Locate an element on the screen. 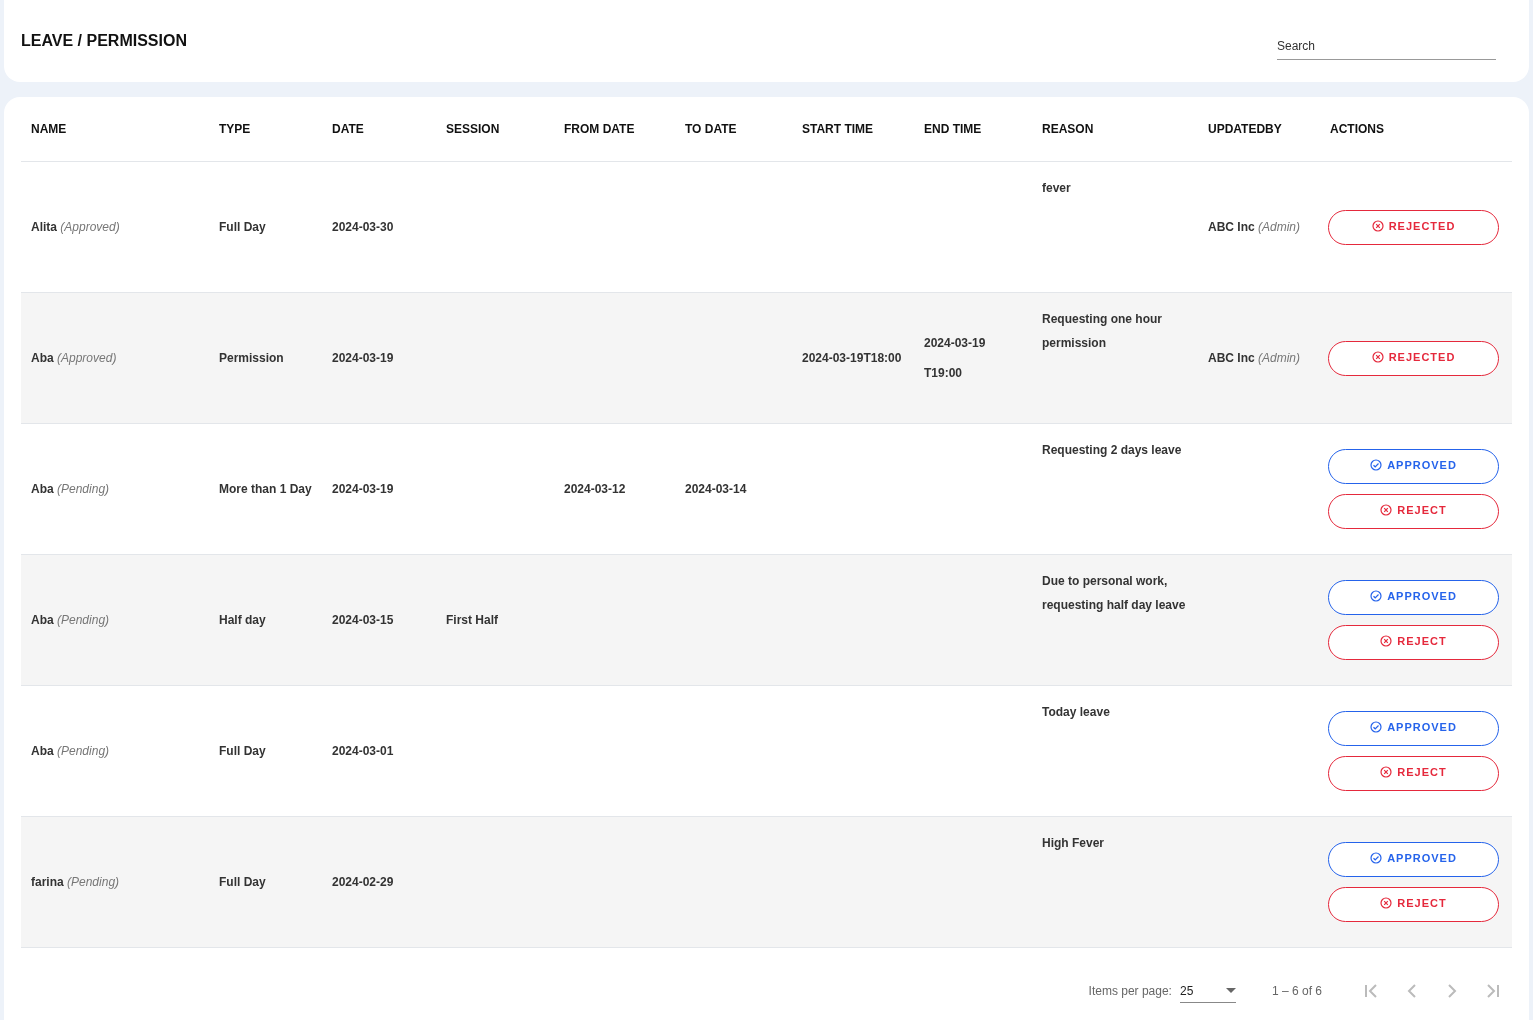  date-cell-text: 2024-02-29 is located at coordinates (363, 882).